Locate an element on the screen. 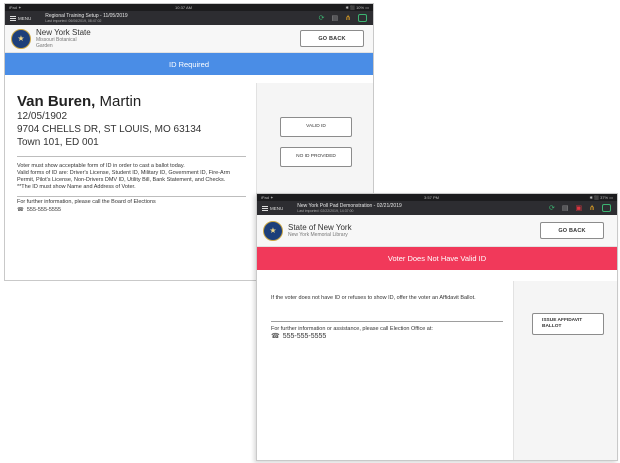 The width and height of the screenshot is (620, 463). app-title: Regional Training Setup - 11/05/2019 is located at coordinates (86, 15).